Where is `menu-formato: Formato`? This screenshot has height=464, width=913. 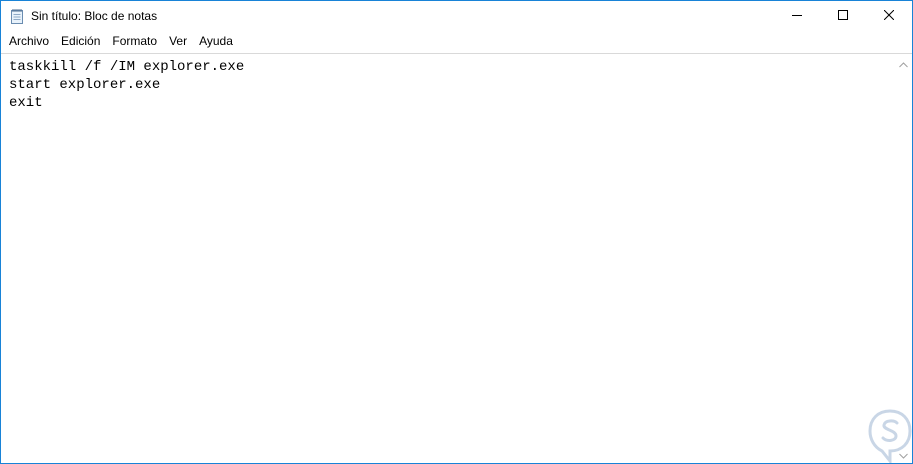
menu-formato: Formato is located at coordinates (134, 41).